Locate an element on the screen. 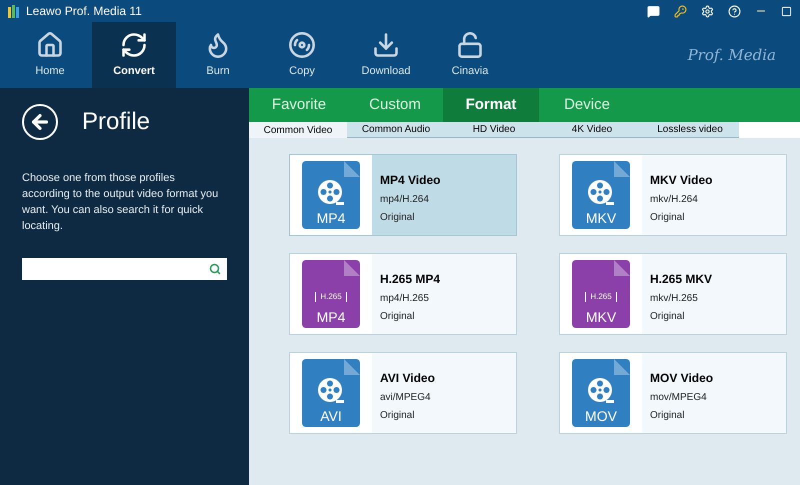 The image size is (800, 485). toolbar-button: Cinavia is located at coordinates (470, 55).